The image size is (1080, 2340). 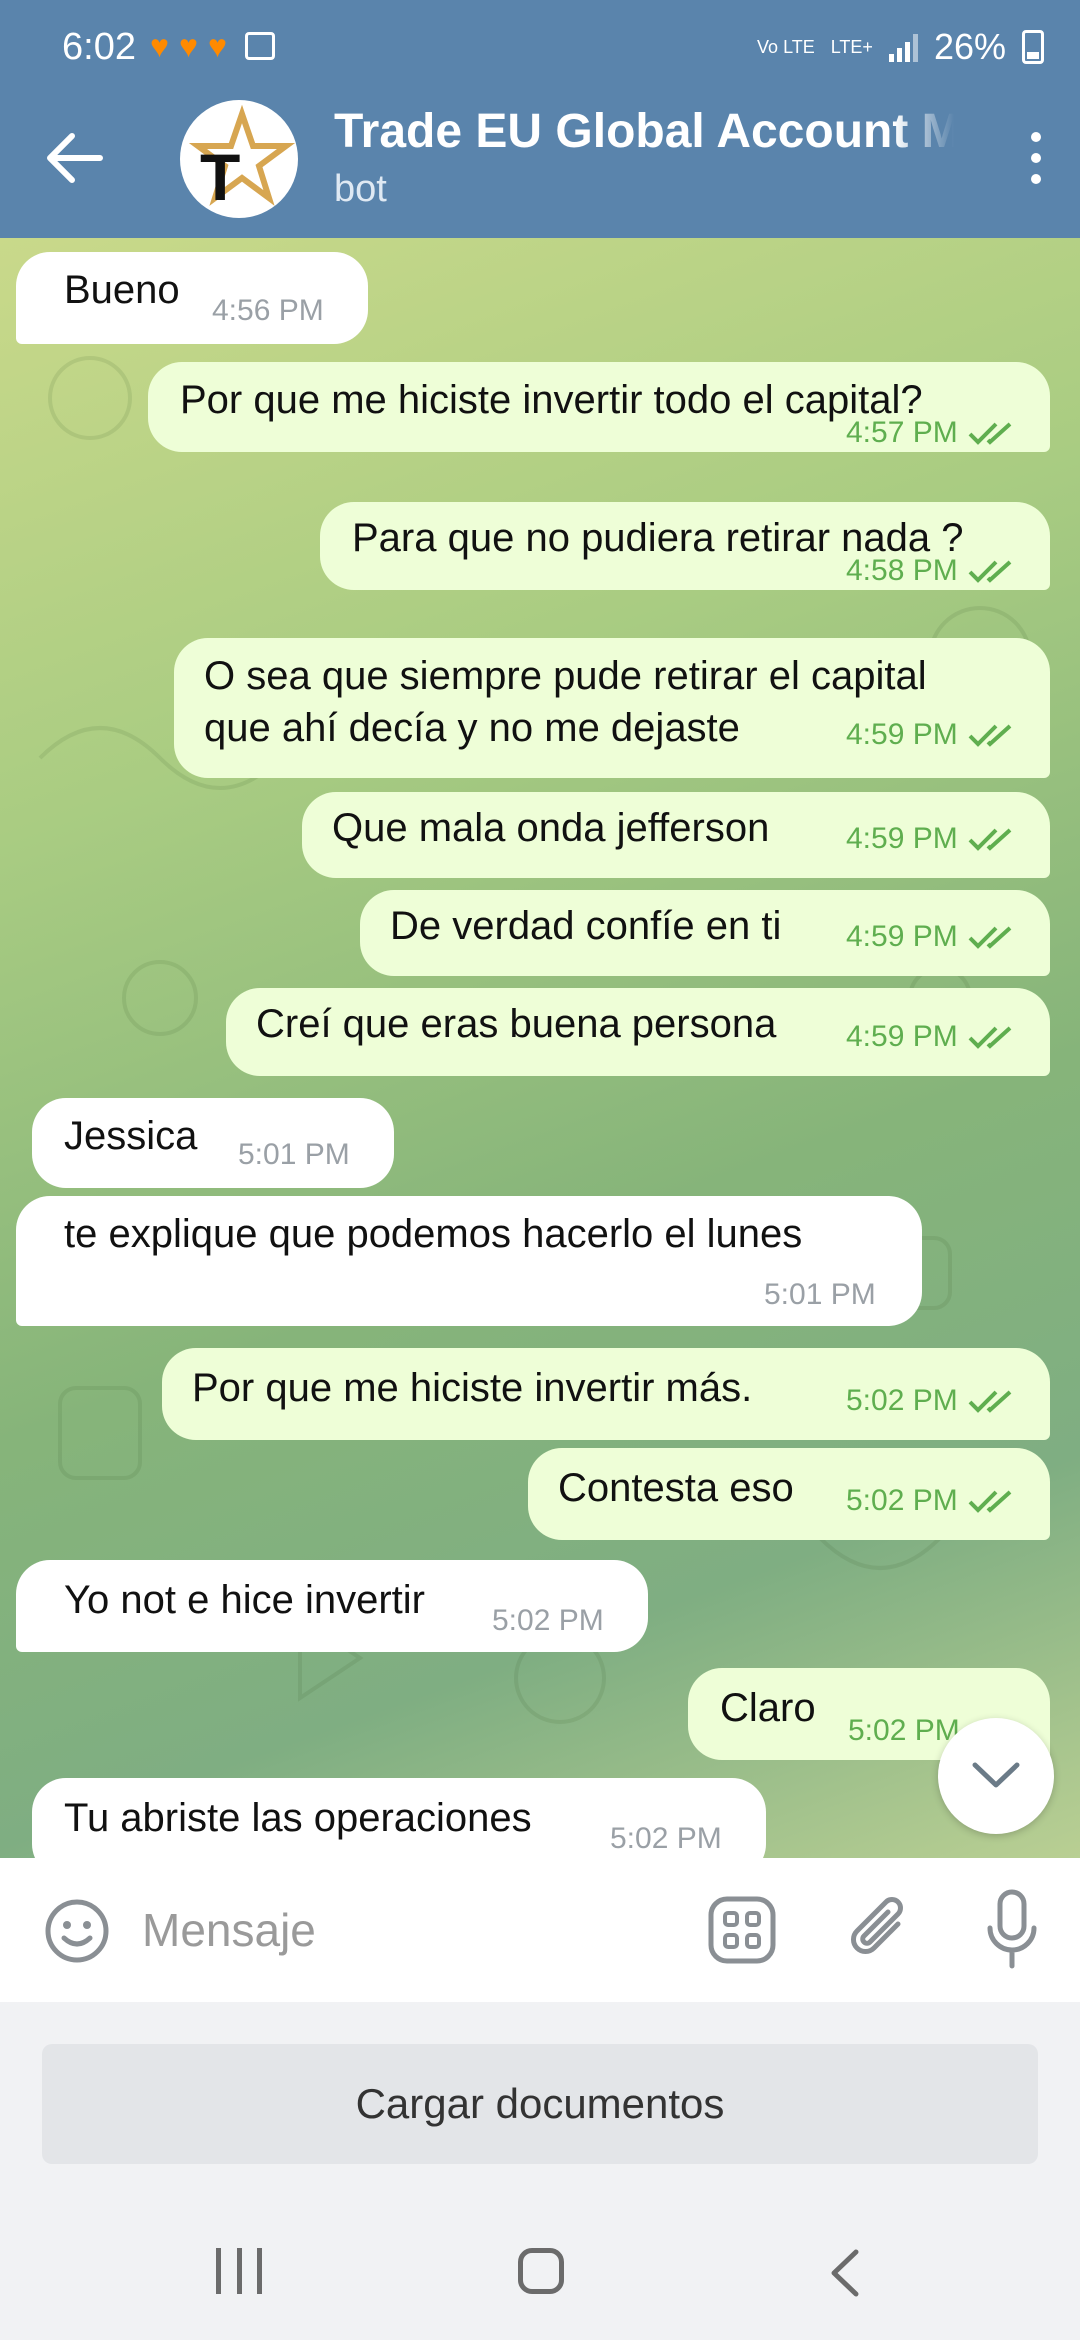 I want to click on svg-text: T, so click(x=220, y=177).